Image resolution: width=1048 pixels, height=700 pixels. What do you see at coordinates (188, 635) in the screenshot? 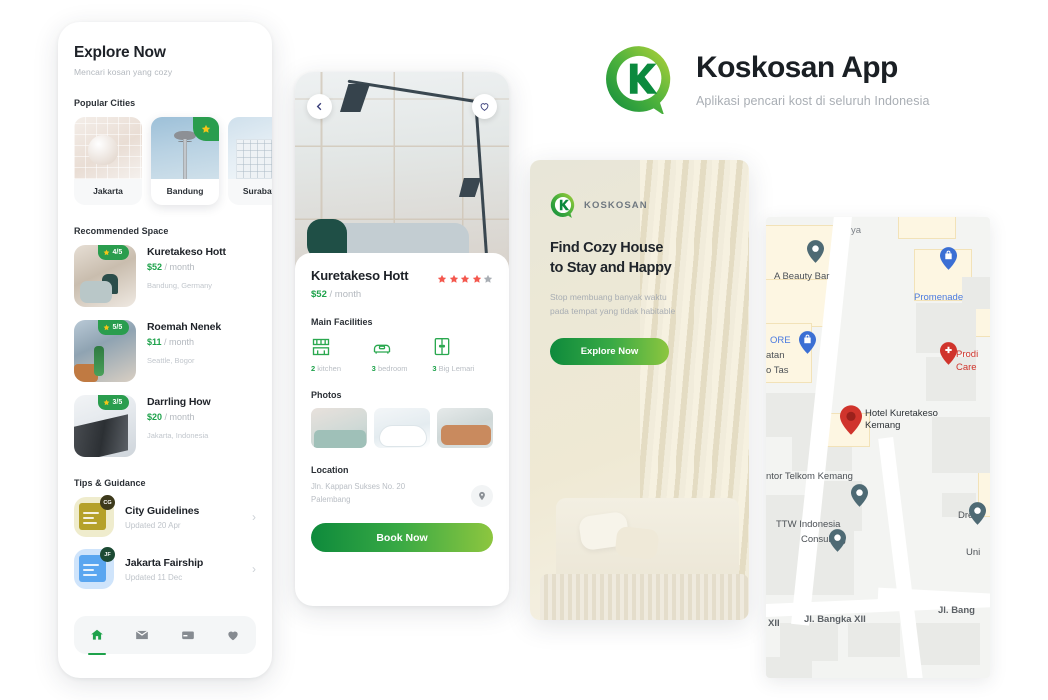
I see `nav-card-button` at bounding box center [188, 635].